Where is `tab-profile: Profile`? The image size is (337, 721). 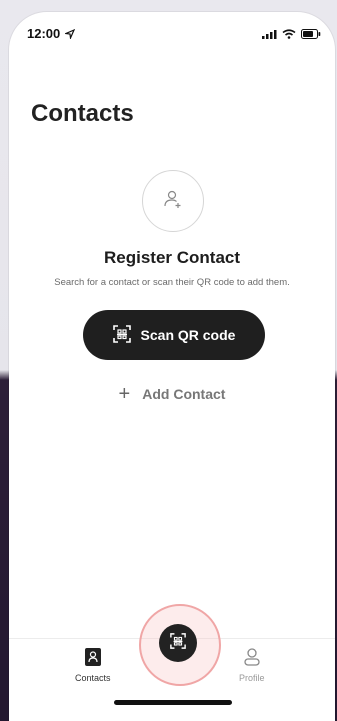 tab-profile: Profile is located at coordinates (252, 665).